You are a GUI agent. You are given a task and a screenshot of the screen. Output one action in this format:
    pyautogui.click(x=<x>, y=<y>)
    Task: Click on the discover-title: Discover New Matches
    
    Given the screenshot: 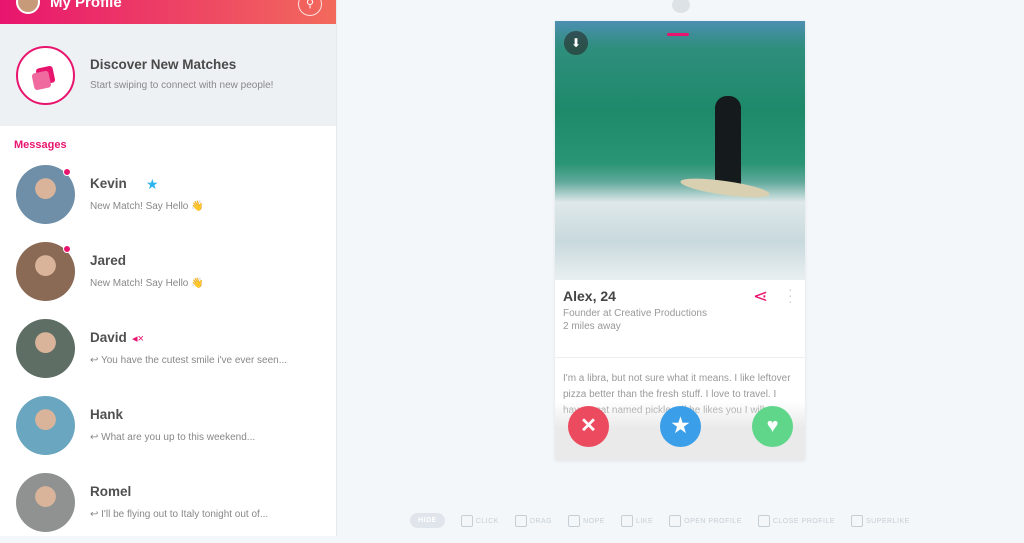 What is the action you would take?
    pyautogui.click(x=163, y=64)
    